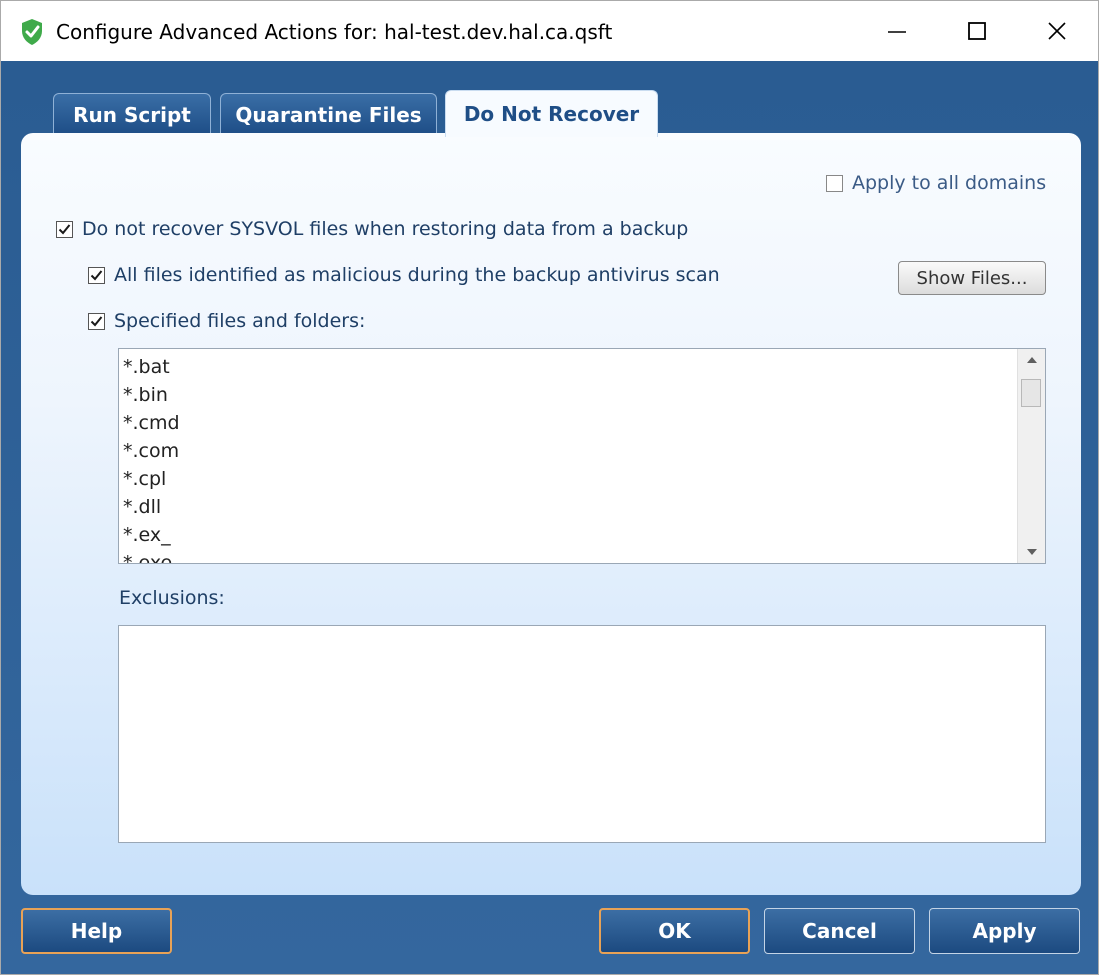  I want to click on scroll-down-button, so click(1031, 552).